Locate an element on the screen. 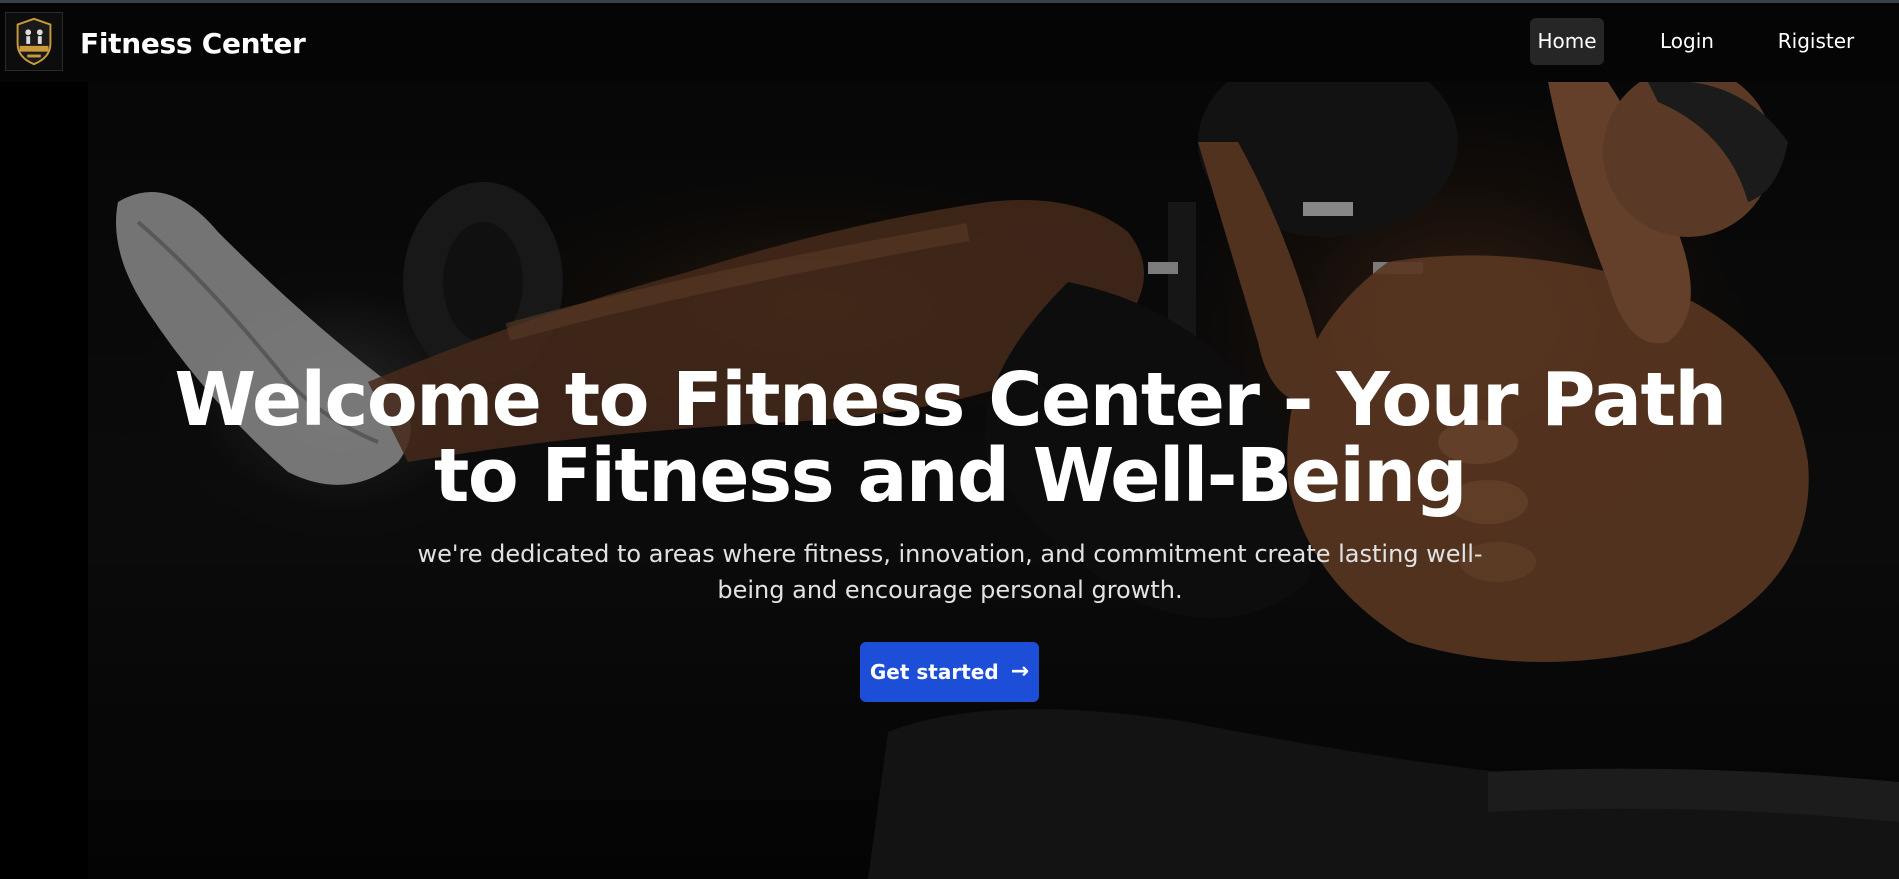 The height and width of the screenshot is (879, 1899). nav-login: Login is located at coordinates (1687, 41).